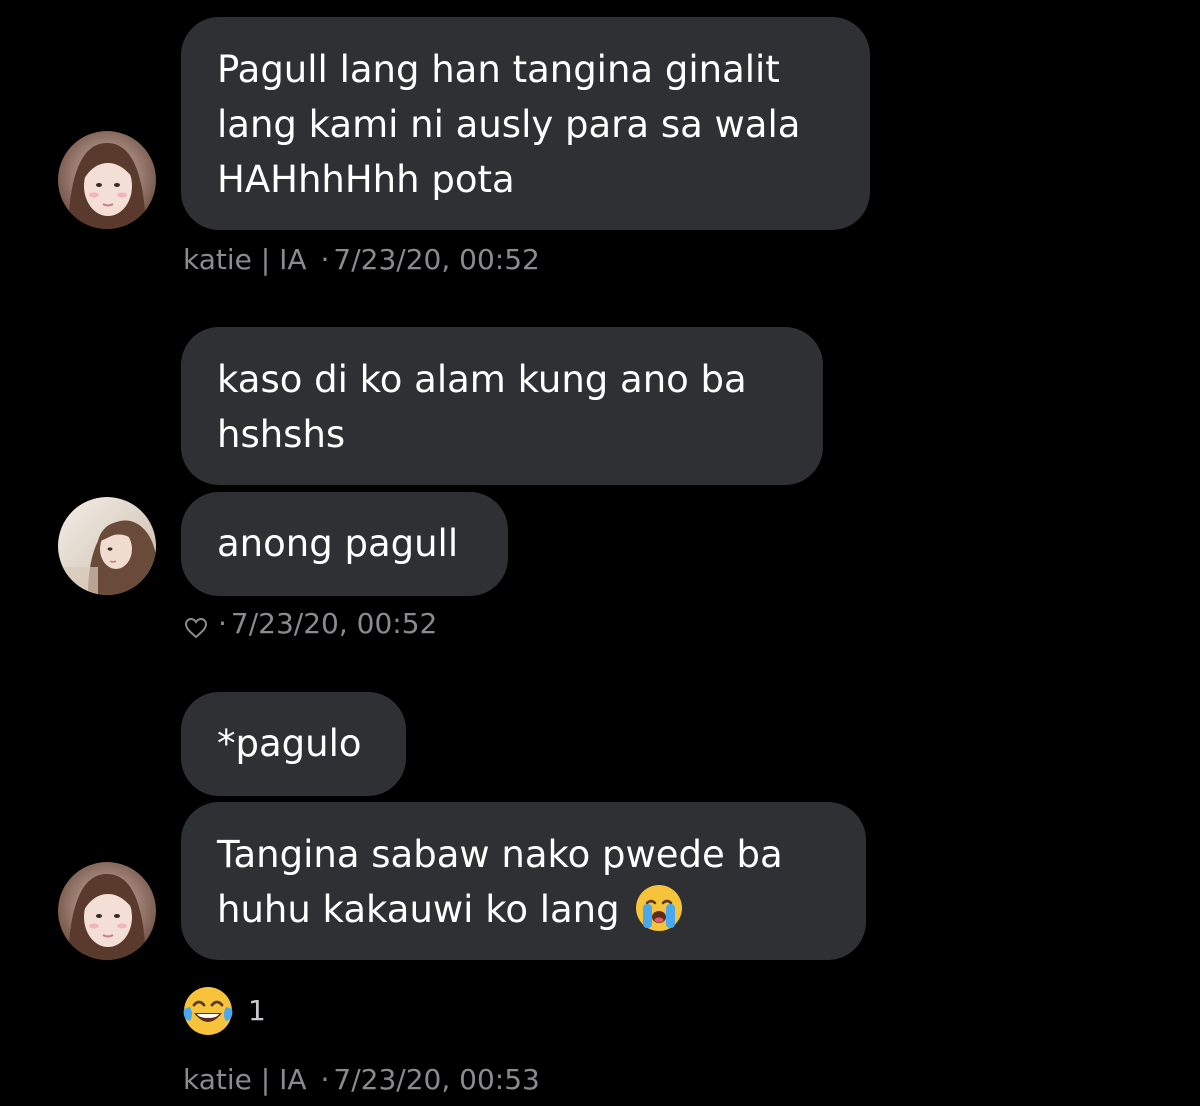  What do you see at coordinates (366, 179) in the screenshot?
I see `message-text: HAHhhHhh pota` at bounding box center [366, 179].